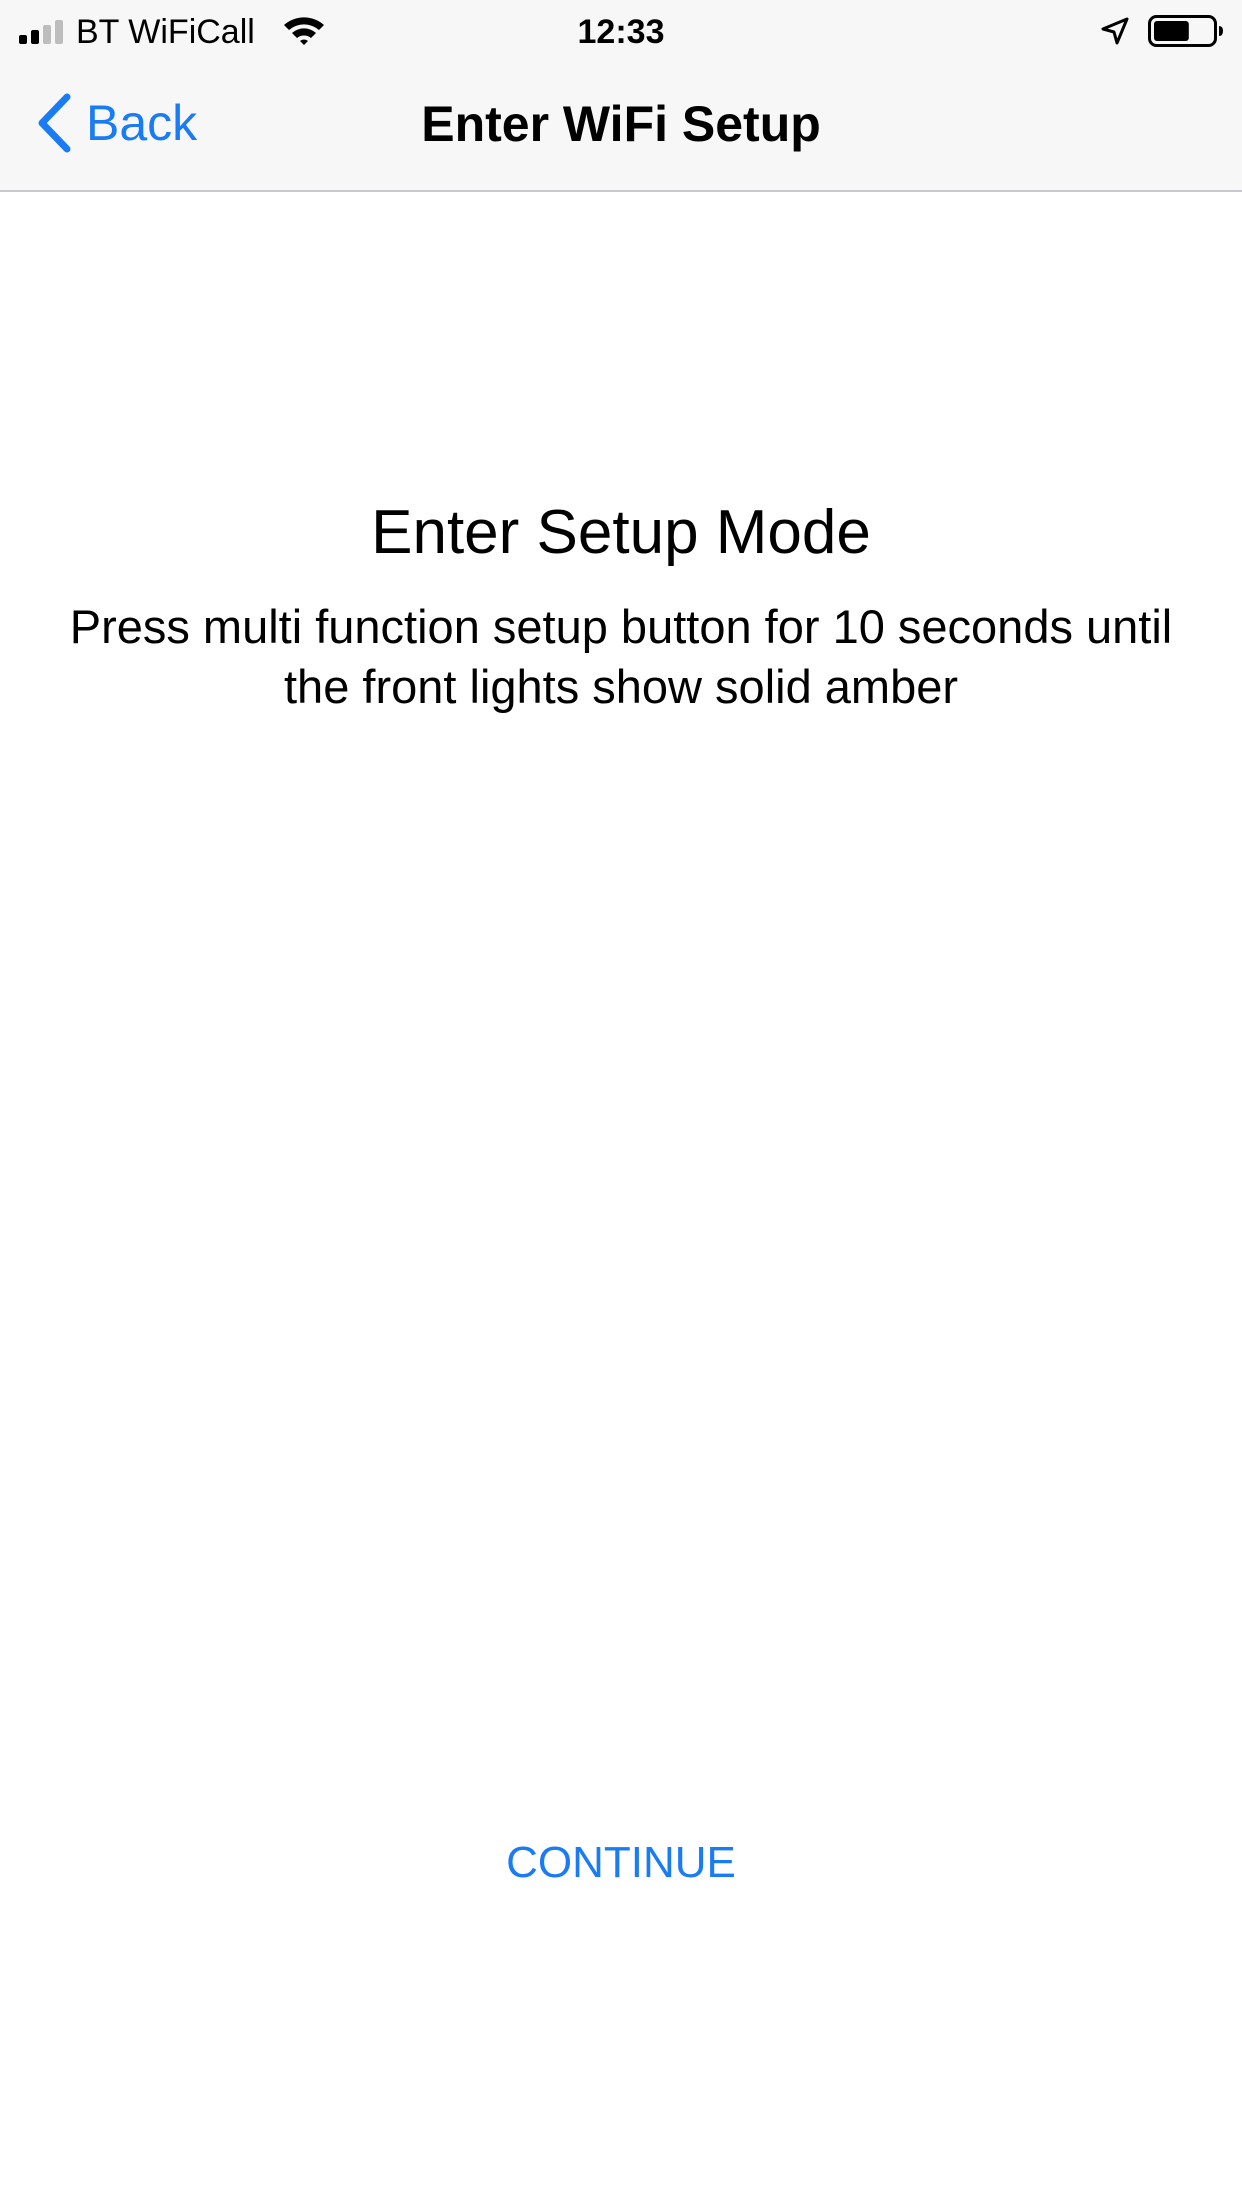  I want to click on continue-button: CONTINUE, so click(621, 1863).